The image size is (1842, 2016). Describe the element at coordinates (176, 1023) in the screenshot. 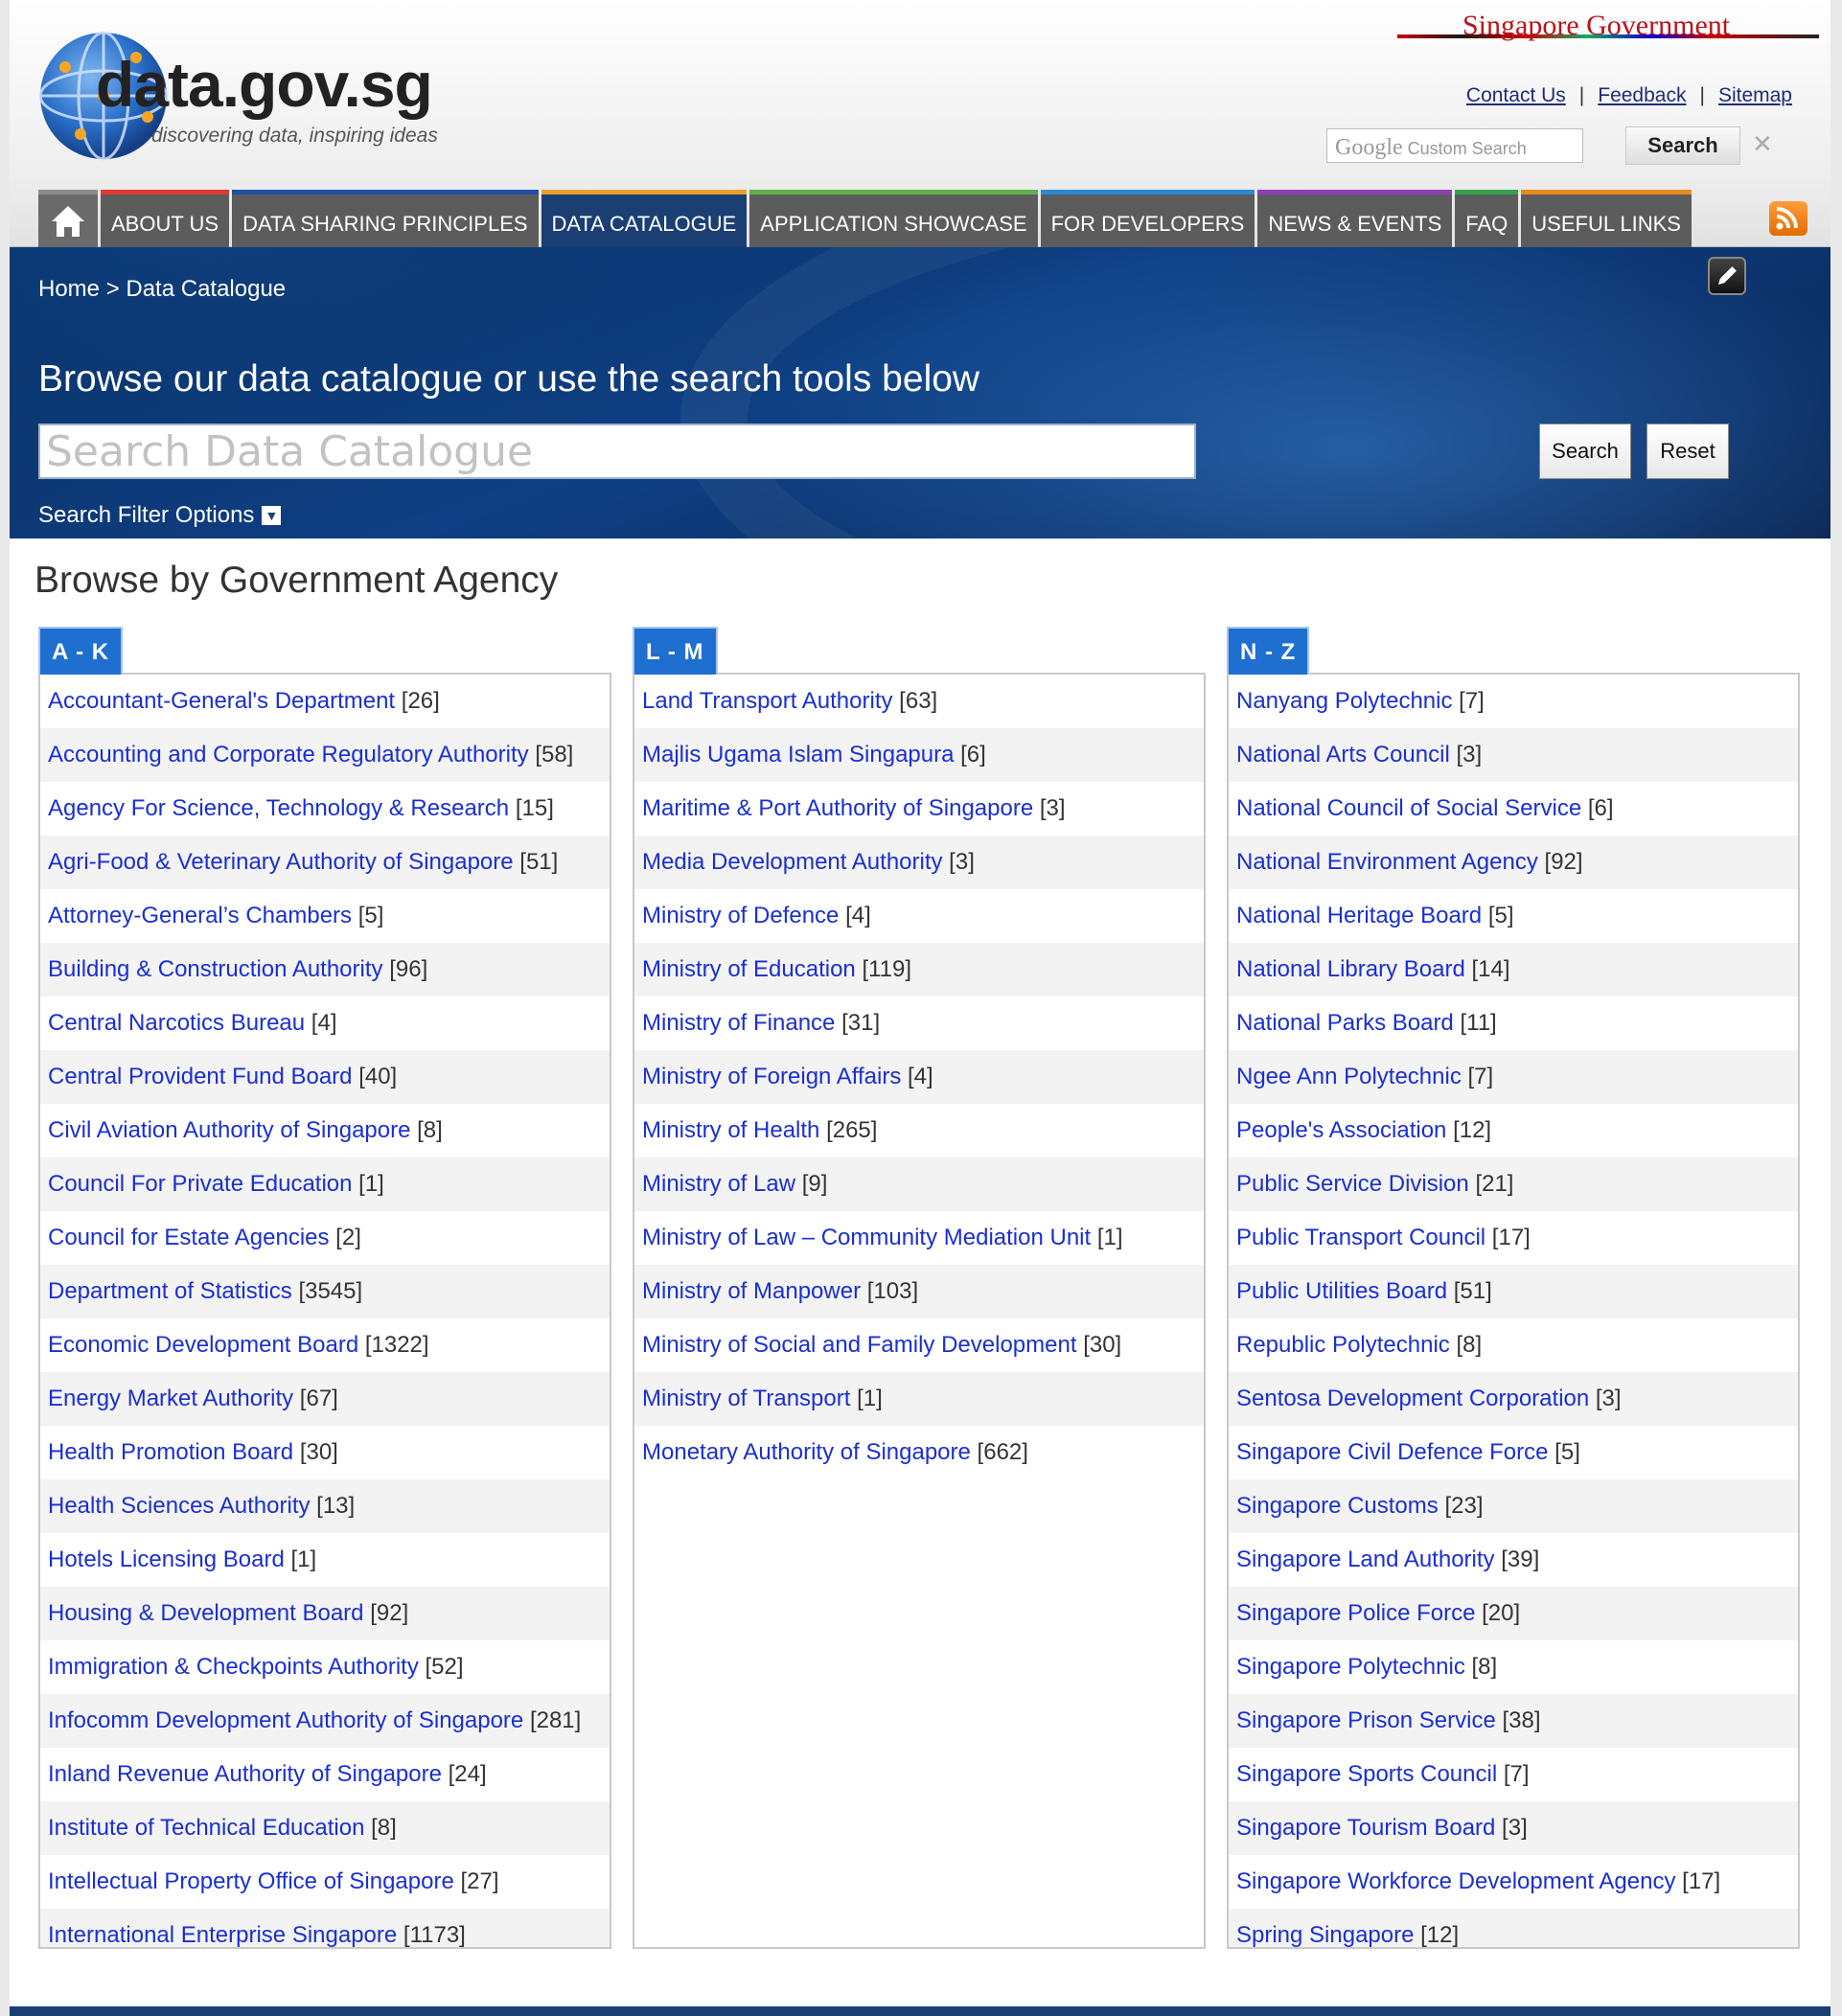

I see `agency-link: Central Narcotics Bureau` at that location.